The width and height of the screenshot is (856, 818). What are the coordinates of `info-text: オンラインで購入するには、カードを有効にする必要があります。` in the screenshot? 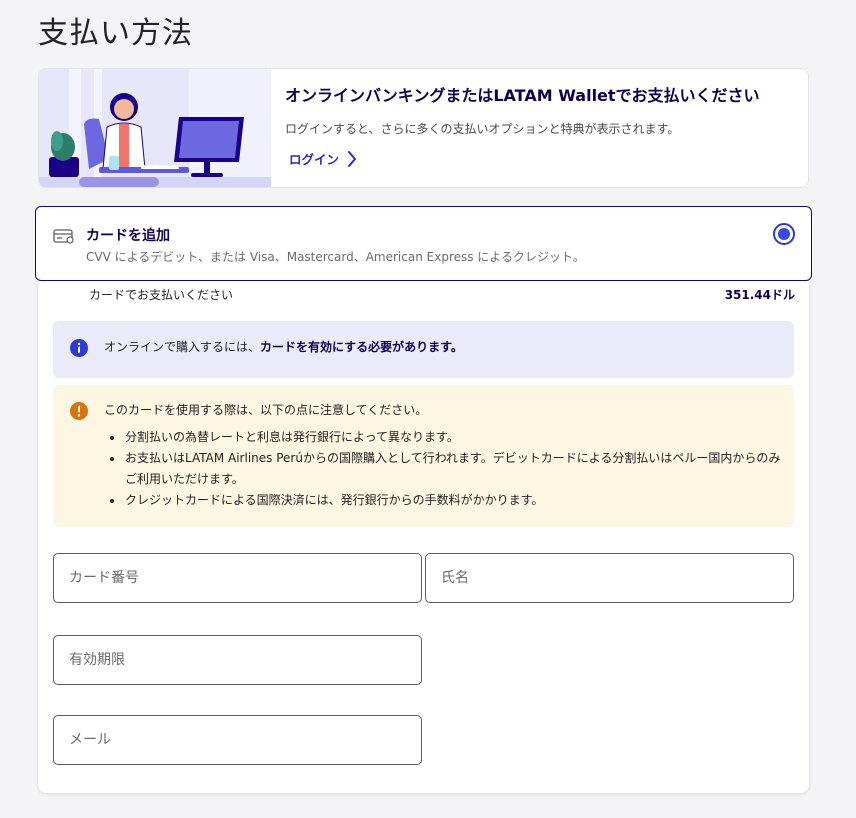 It's located at (283, 346).